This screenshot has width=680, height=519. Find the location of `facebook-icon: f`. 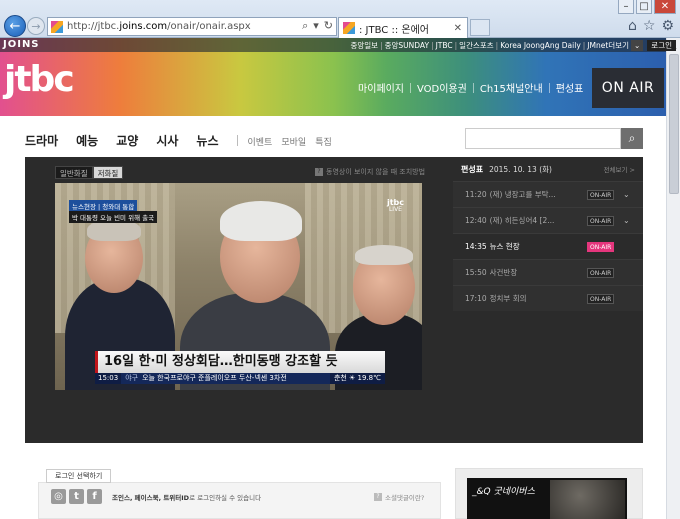

facebook-icon: f is located at coordinates (94, 496).